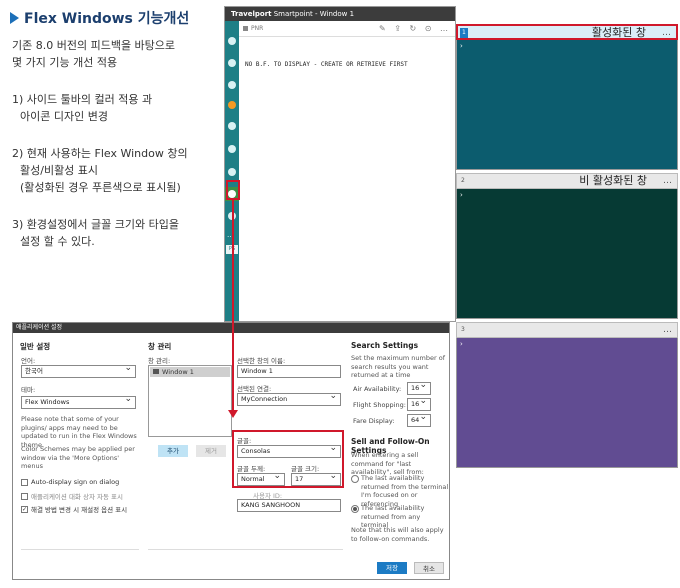 The height and width of the screenshot is (588, 680). What do you see at coordinates (463, 180) in the screenshot?
I see `panel-number: 2` at bounding box center [463, 180].